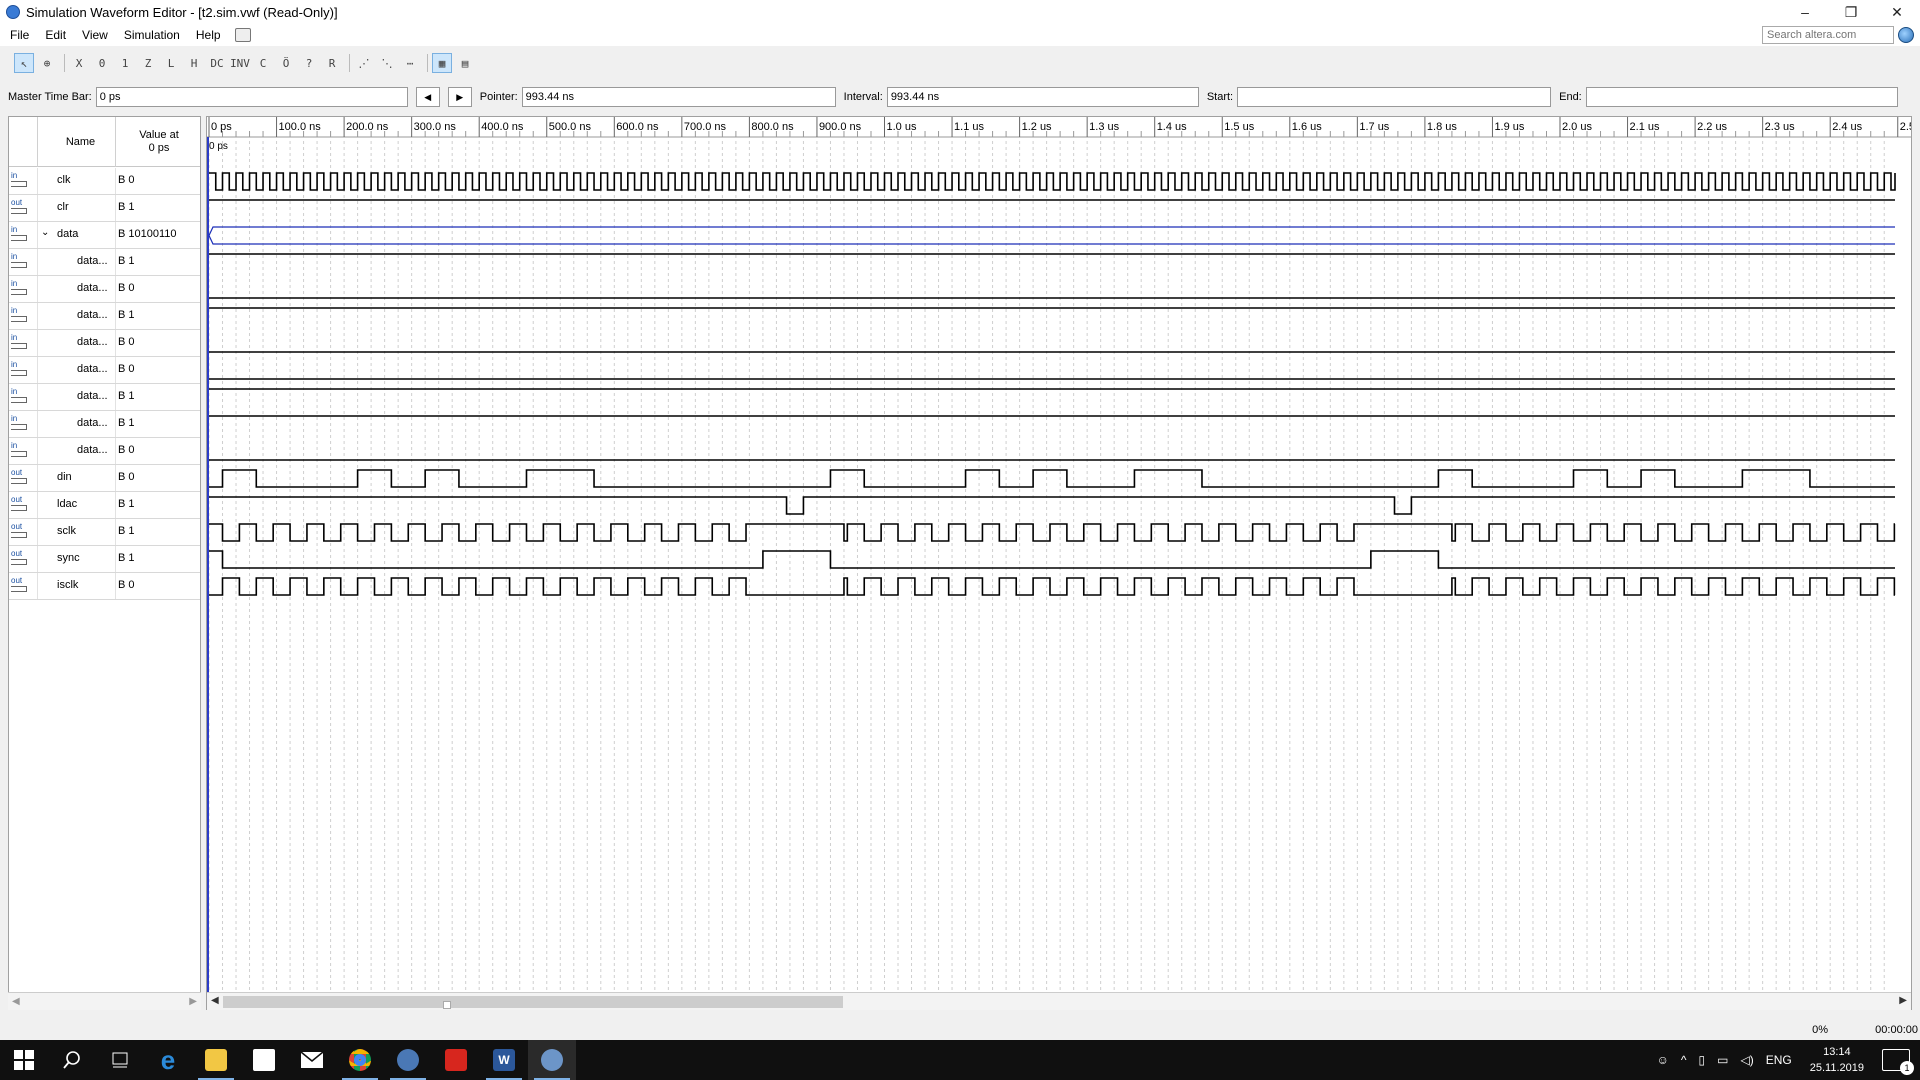  I want to click on word-button: W, so click(504, 1060).